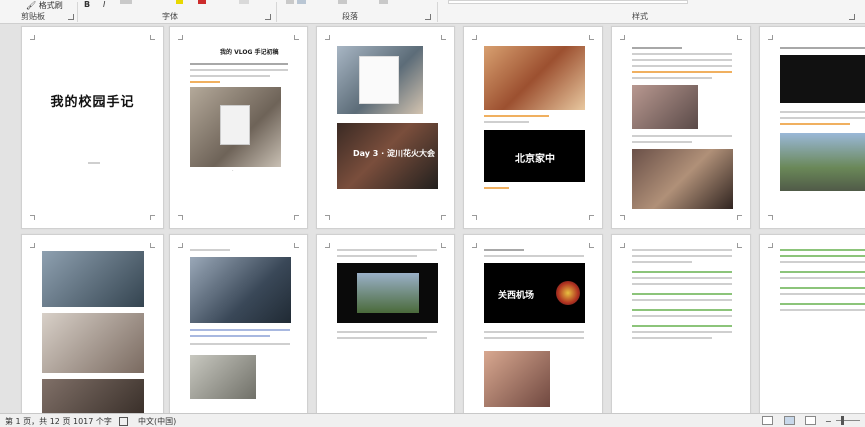  Describe the element at coordinates (848, 420) in the screenshot. I see `zoom-slider` at that location.